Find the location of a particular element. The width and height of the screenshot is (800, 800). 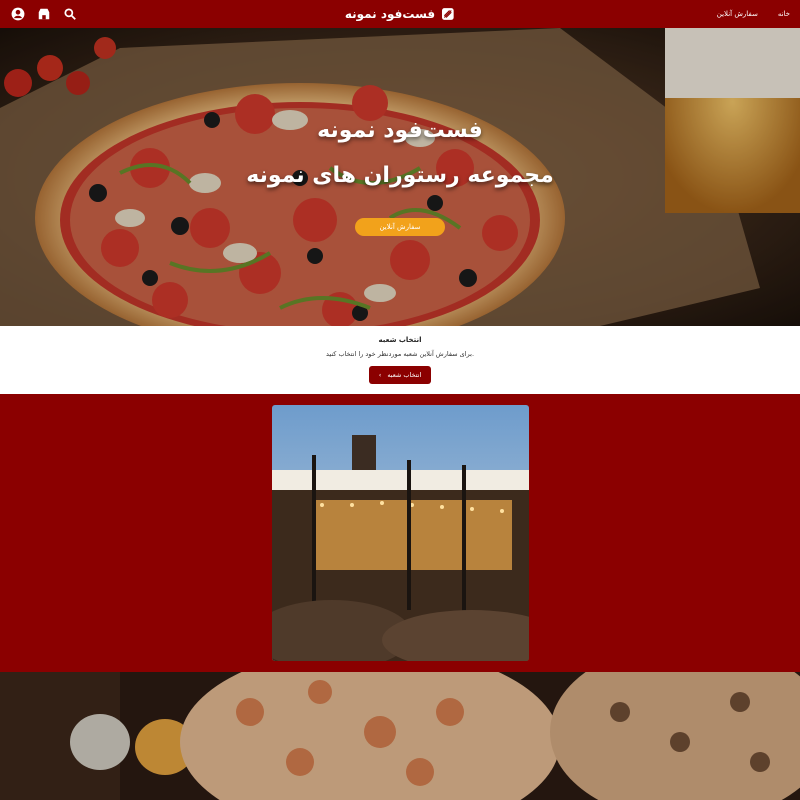

top-bar: فست‌فود نمونه سفارش آنلاین خانه is located at coordinates (400, 14).